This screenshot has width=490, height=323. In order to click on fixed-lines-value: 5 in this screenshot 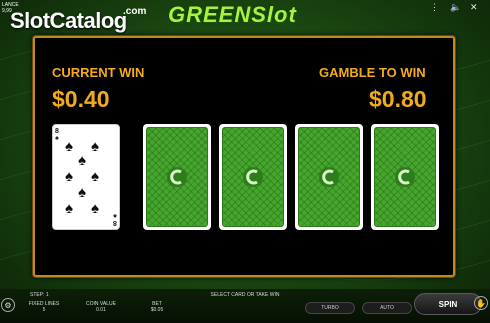, I will do `click(44, 310)`.